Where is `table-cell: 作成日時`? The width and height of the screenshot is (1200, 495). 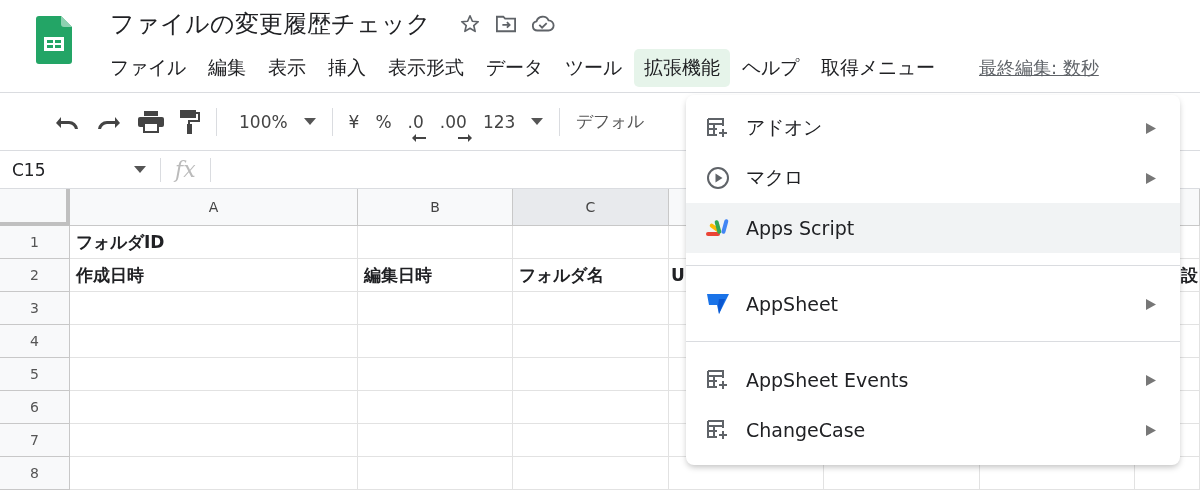 table-cell: 作成日時 is located at coordinates (214, 275).